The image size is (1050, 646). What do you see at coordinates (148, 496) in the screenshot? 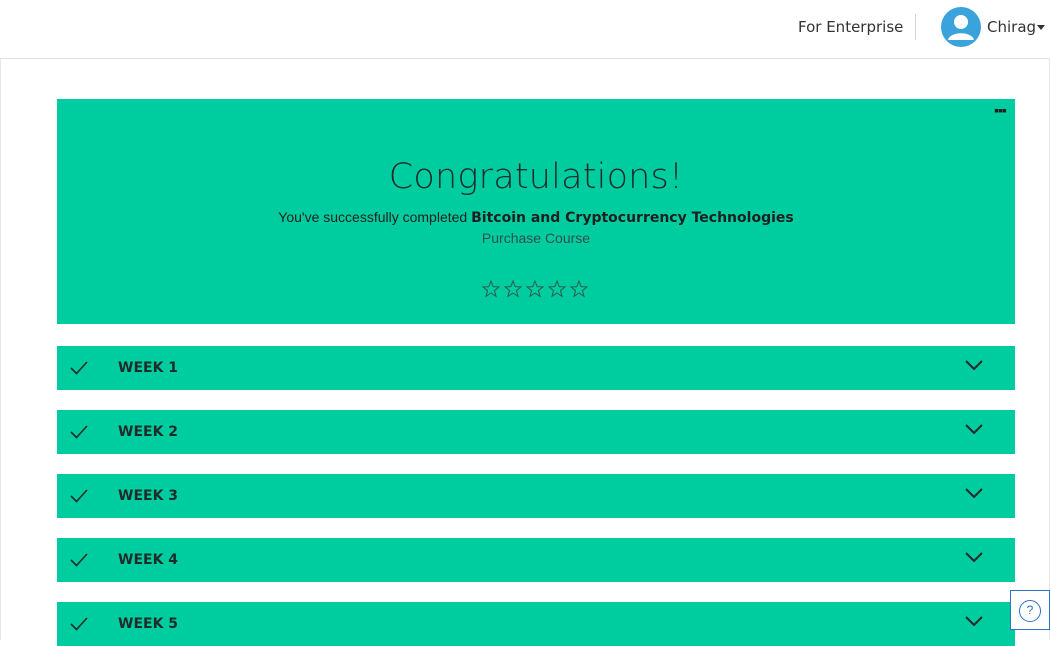
I see `week-label: WEEK 3` at bounding box center [148, 496].